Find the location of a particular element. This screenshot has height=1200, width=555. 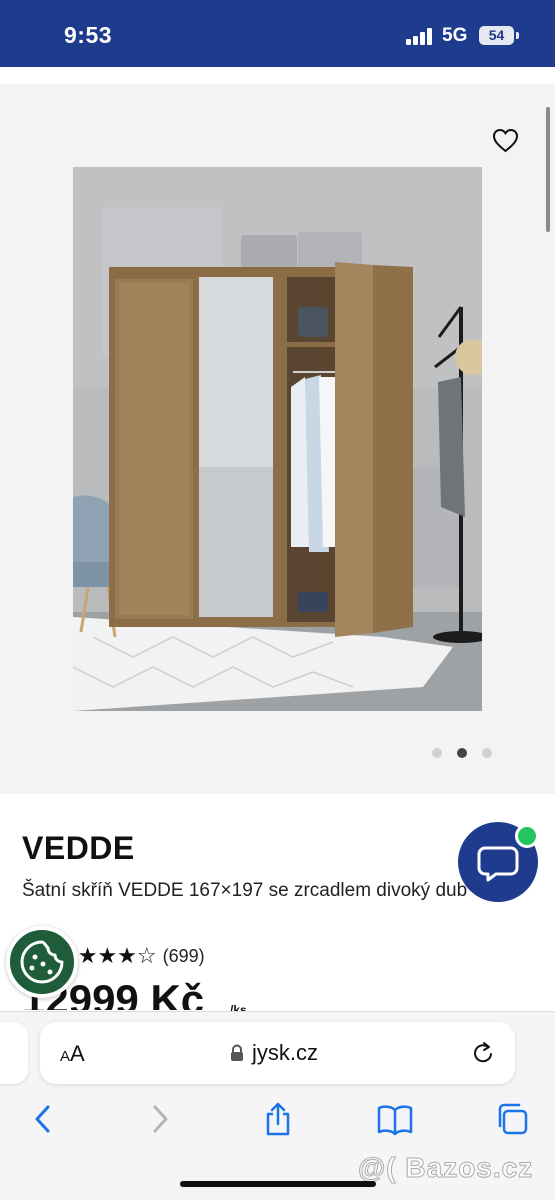

battery-icon: 54 is located at coordinates (496, 35).